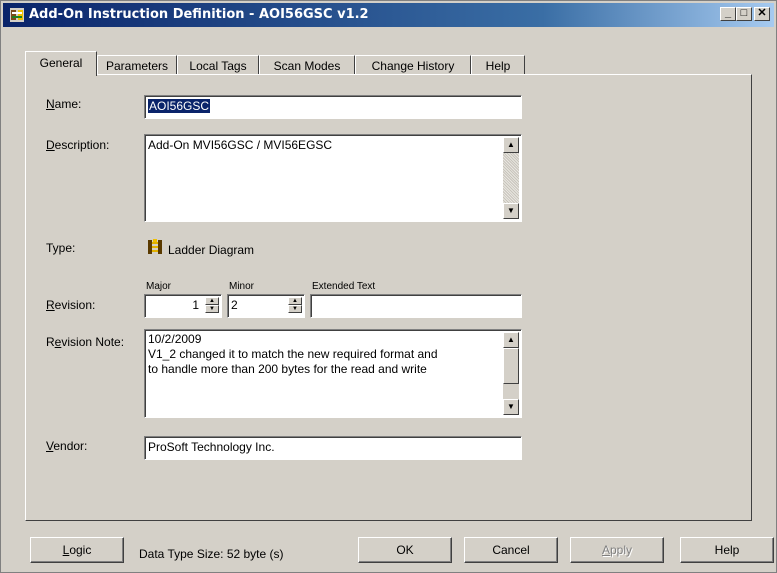  What do you see at coordinates (234, 305) in the screenshot?
I see `minor-value: 2` at bounding box center [234, 305].